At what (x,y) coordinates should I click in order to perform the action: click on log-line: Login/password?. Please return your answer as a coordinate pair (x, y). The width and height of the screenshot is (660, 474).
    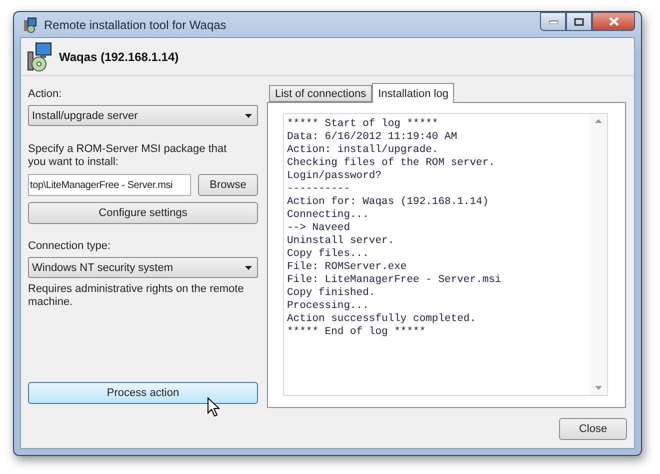
    Looking at the image, I should click on (335, 176).